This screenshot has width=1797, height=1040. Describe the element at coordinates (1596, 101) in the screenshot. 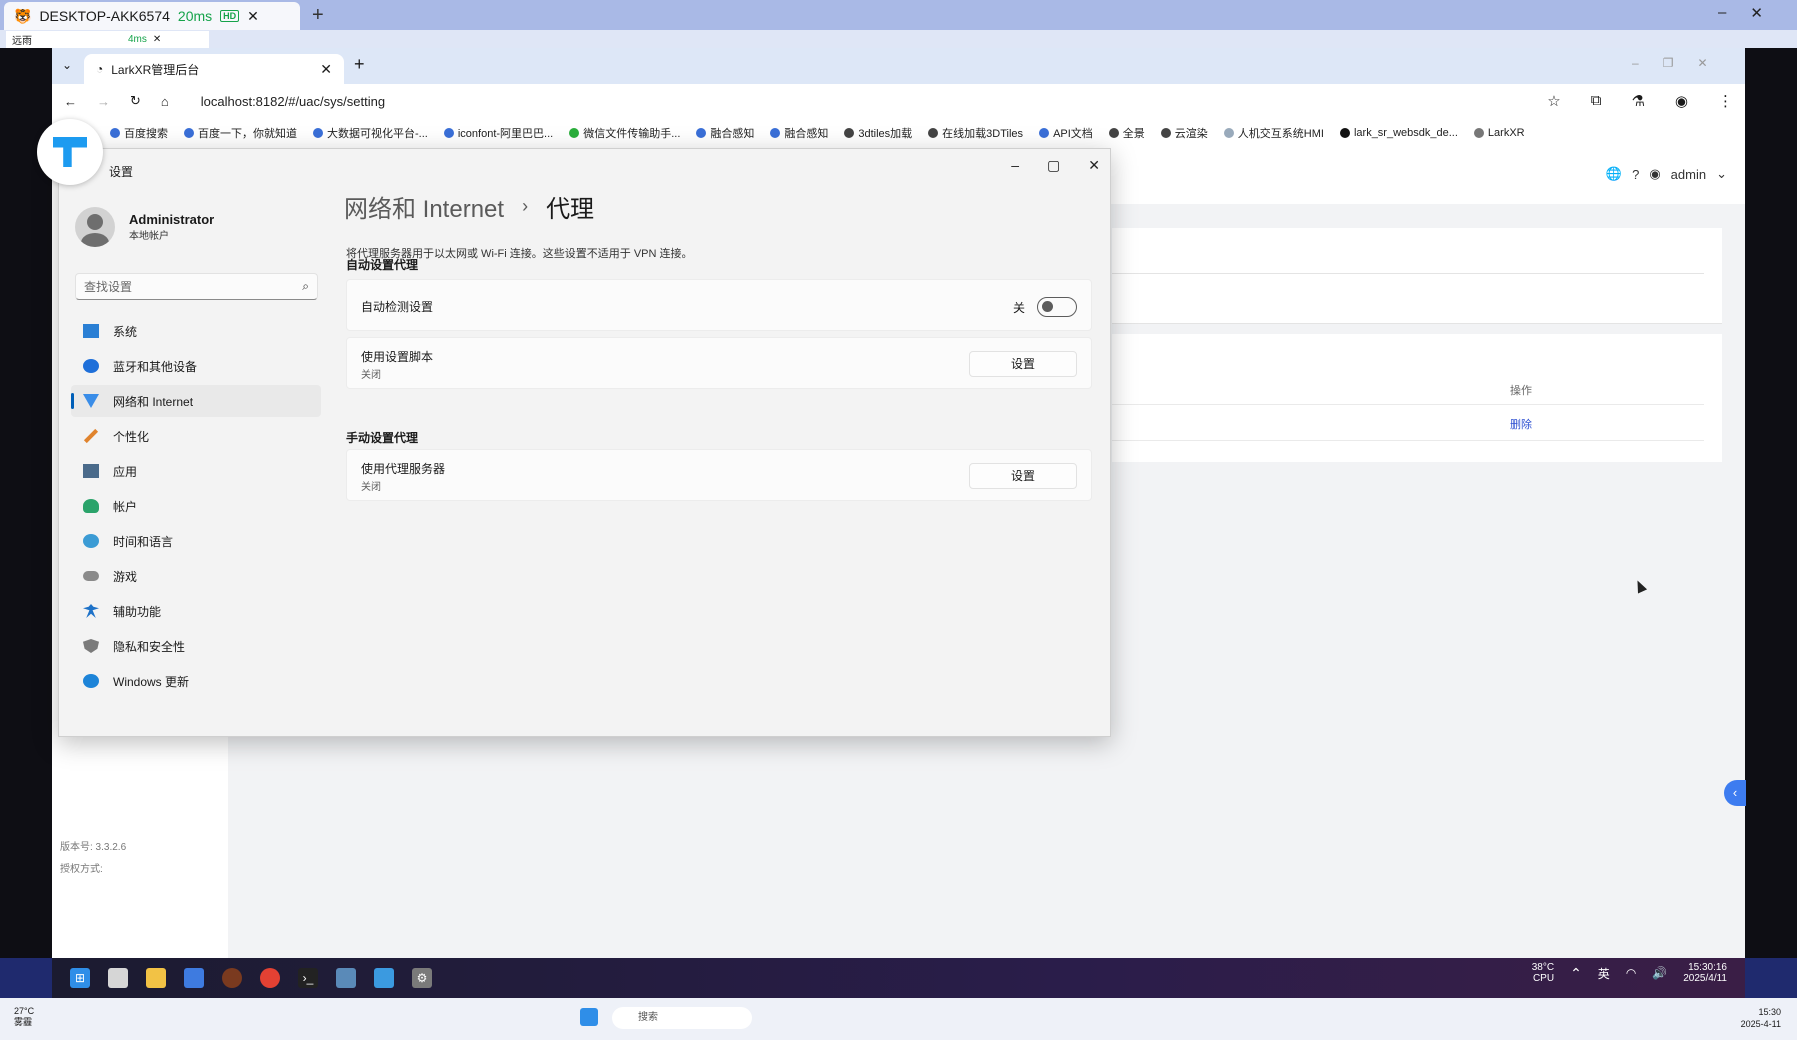

I see `extensions-icon: ⧉` at that location.